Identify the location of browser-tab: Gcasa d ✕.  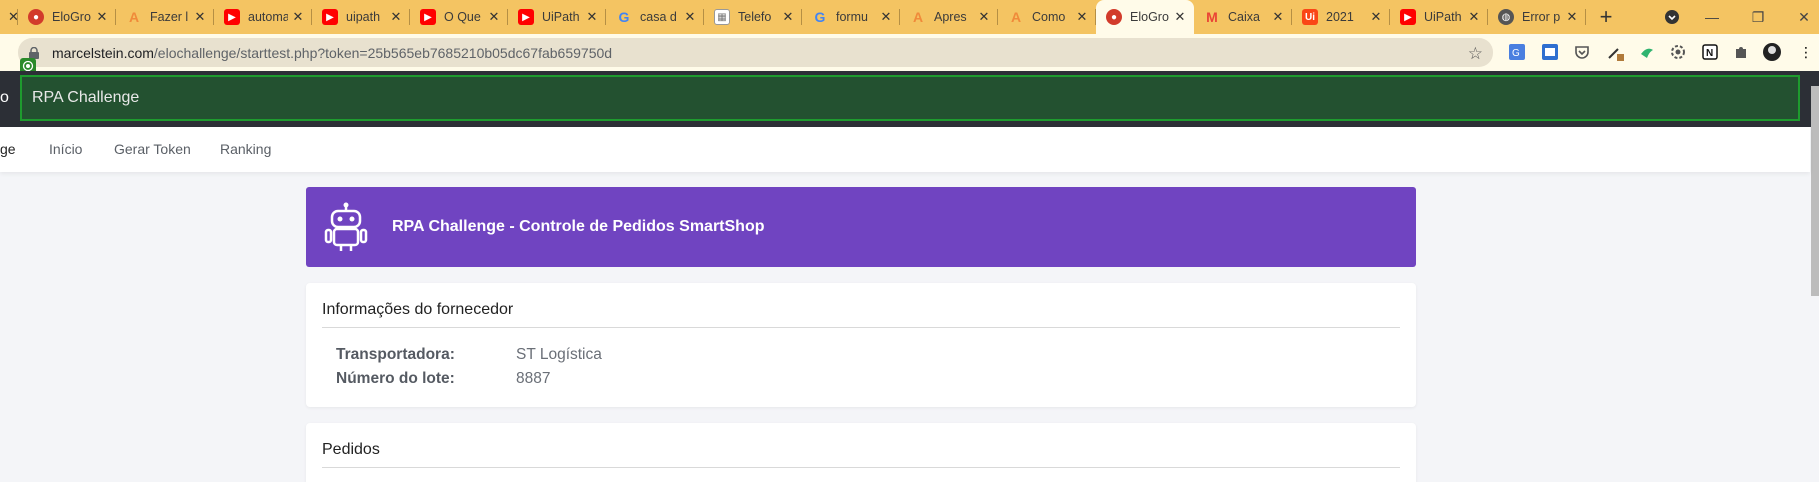
(655, 17).